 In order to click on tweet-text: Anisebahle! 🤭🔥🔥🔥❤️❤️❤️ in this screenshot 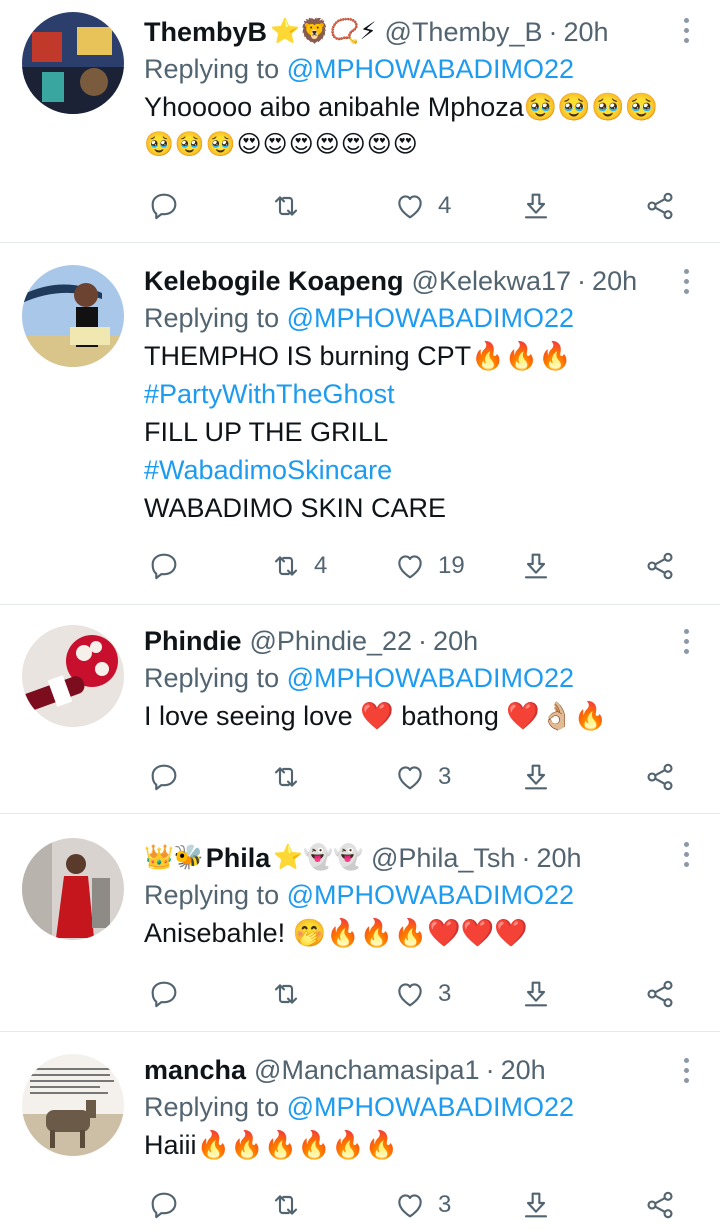, I will do `click(336, 933)`.